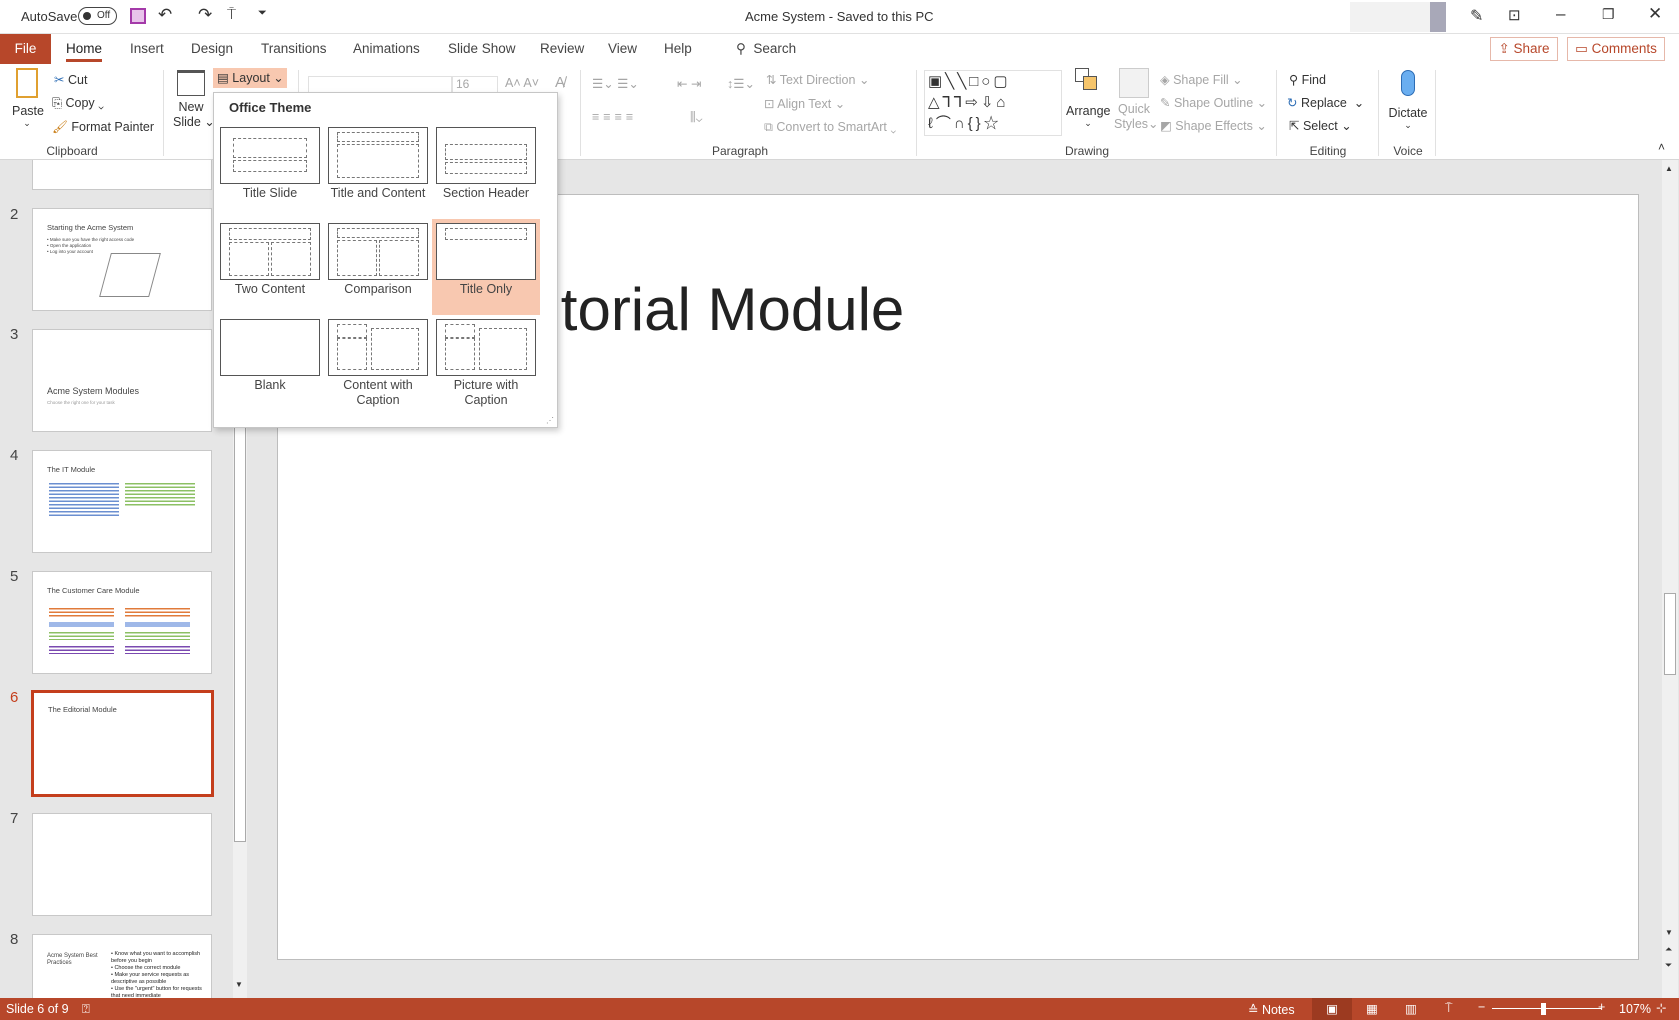 The height and width of the screenshot is (1020, 1679). Describe the element at coordinates (1408, 99) in the screenshot. I see `dictate-button: Dictate ⌄` at that location.